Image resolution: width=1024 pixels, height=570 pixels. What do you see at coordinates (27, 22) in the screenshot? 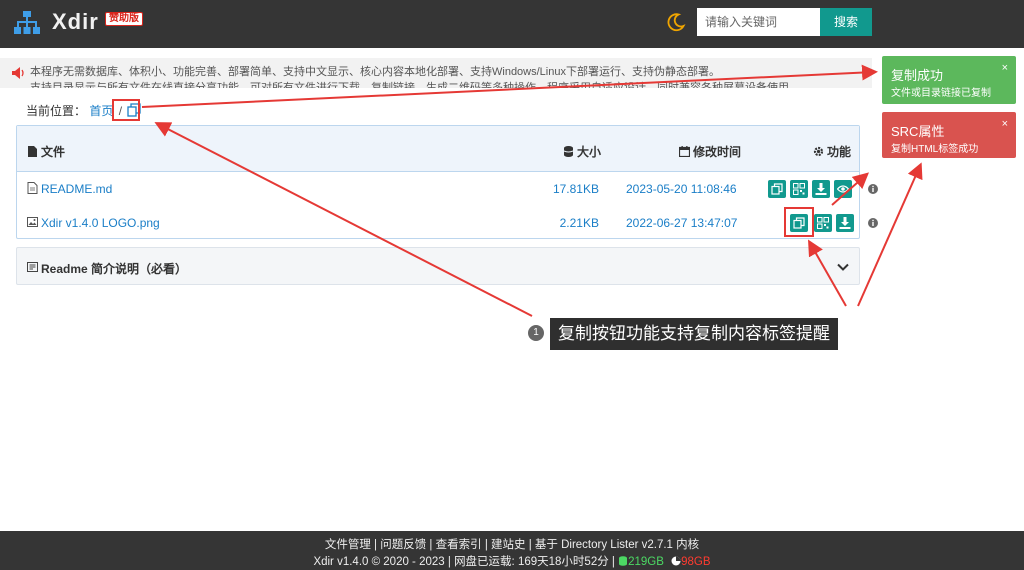
I see `sitemap-icon` at bounding box center [27, 22].